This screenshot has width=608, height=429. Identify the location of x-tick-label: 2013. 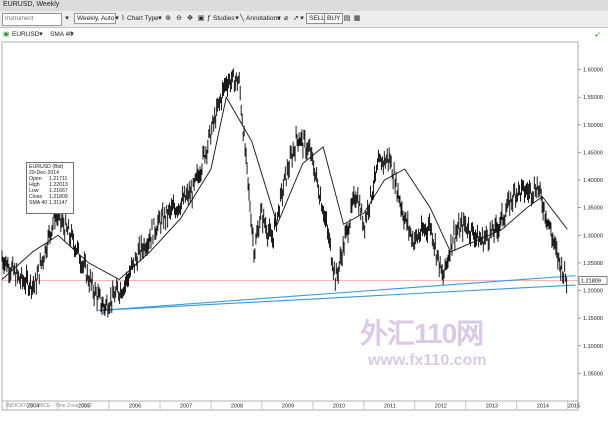
(492, 407).